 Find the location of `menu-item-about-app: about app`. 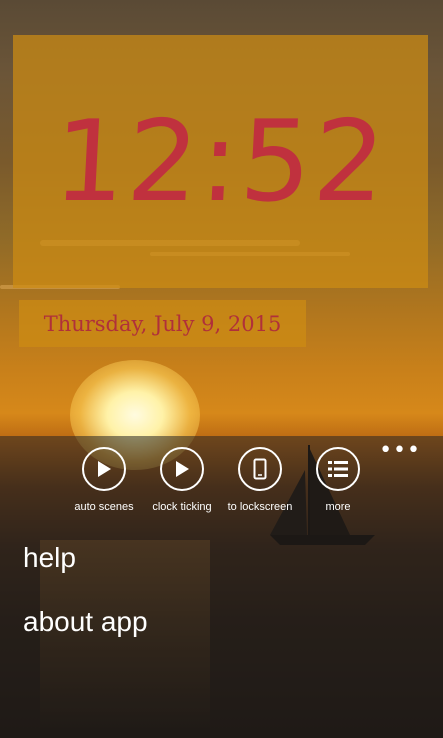

menu-item-about-app: about app is located at coordinates (85, 622).